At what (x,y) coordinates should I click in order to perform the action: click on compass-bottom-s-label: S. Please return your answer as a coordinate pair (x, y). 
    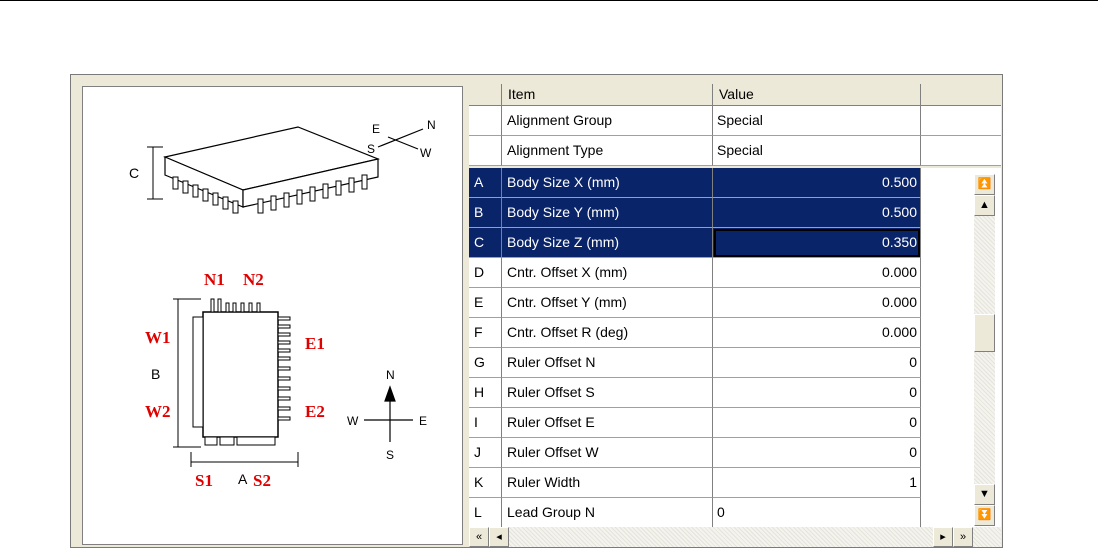
    Looking at the image, I should click on (390, 455).